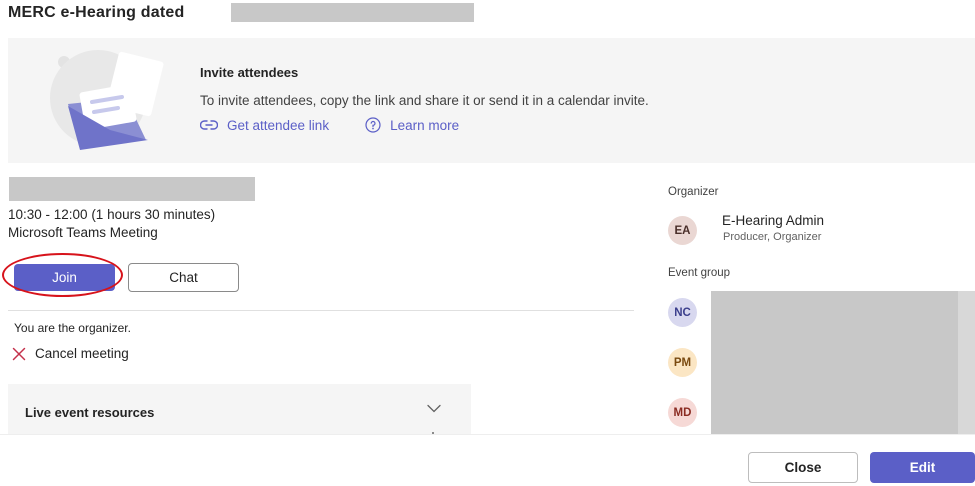 The height and width of the screenshot is (486, 975). I want to click on live-event-resources-title: Live event resources, so click(90, 412).